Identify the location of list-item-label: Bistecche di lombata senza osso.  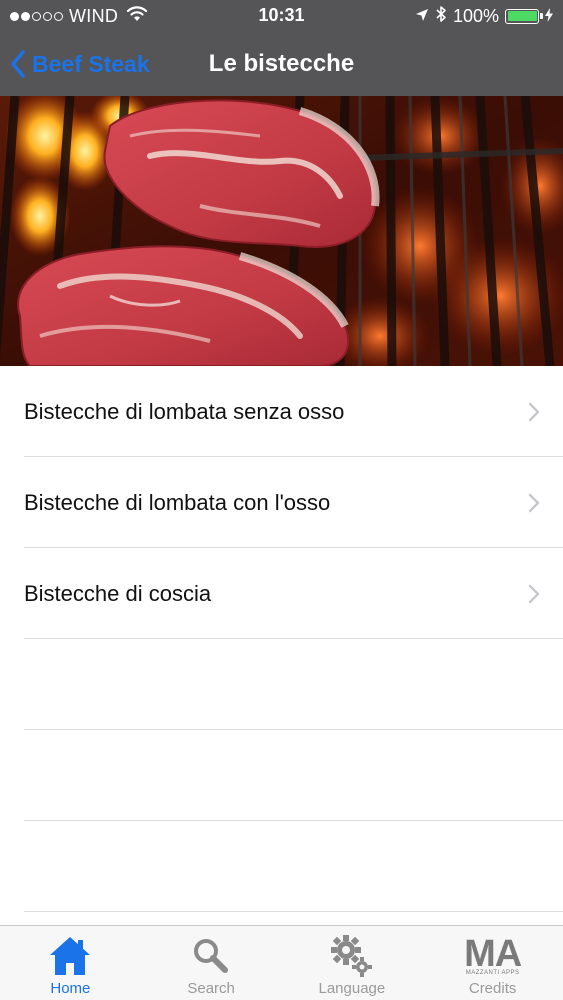
(184, 411).